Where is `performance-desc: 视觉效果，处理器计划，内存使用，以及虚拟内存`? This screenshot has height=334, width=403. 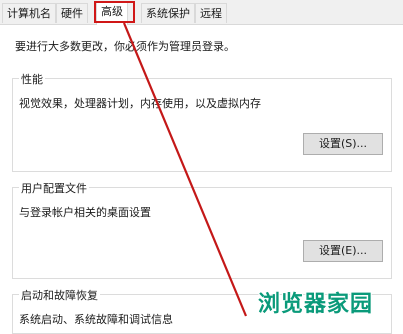
performance-desc: 视觉效果，处理器计划，内存使用，以及虚拟内存 is located at coordinates (140, 103).